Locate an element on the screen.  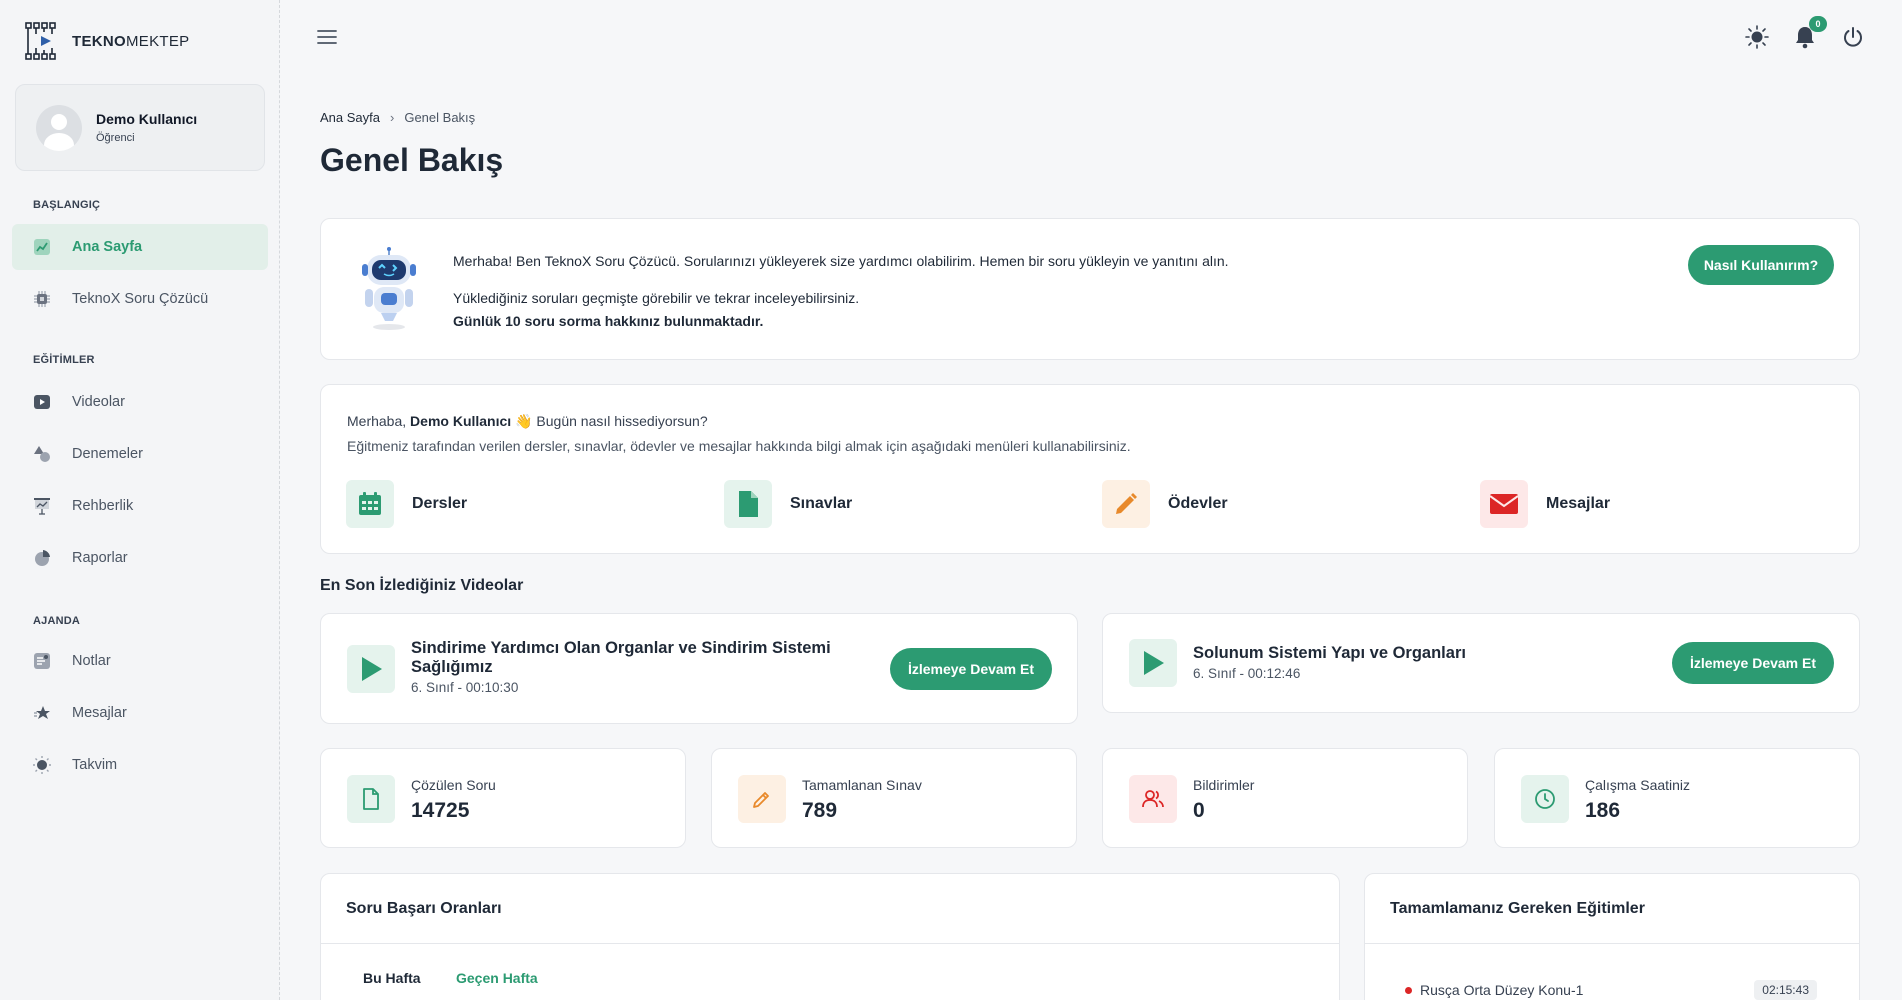
sidebar-item-label: Takvim is located at coordinates (95, 765).